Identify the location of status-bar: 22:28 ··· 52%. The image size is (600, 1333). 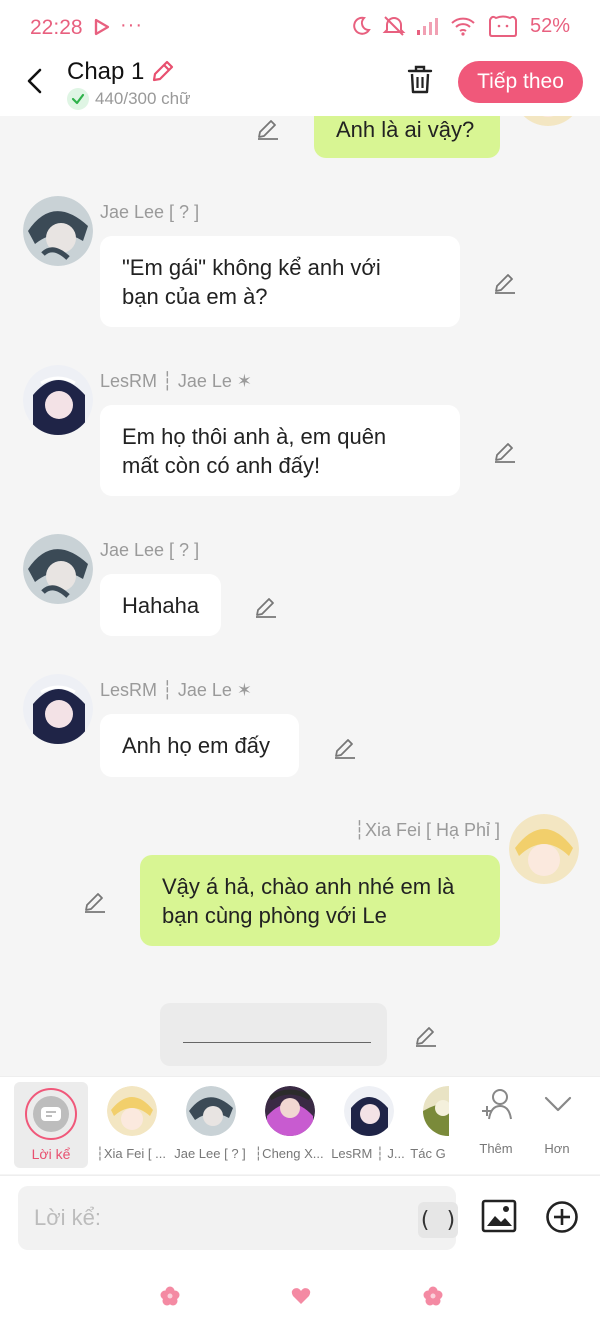
(300, 28).